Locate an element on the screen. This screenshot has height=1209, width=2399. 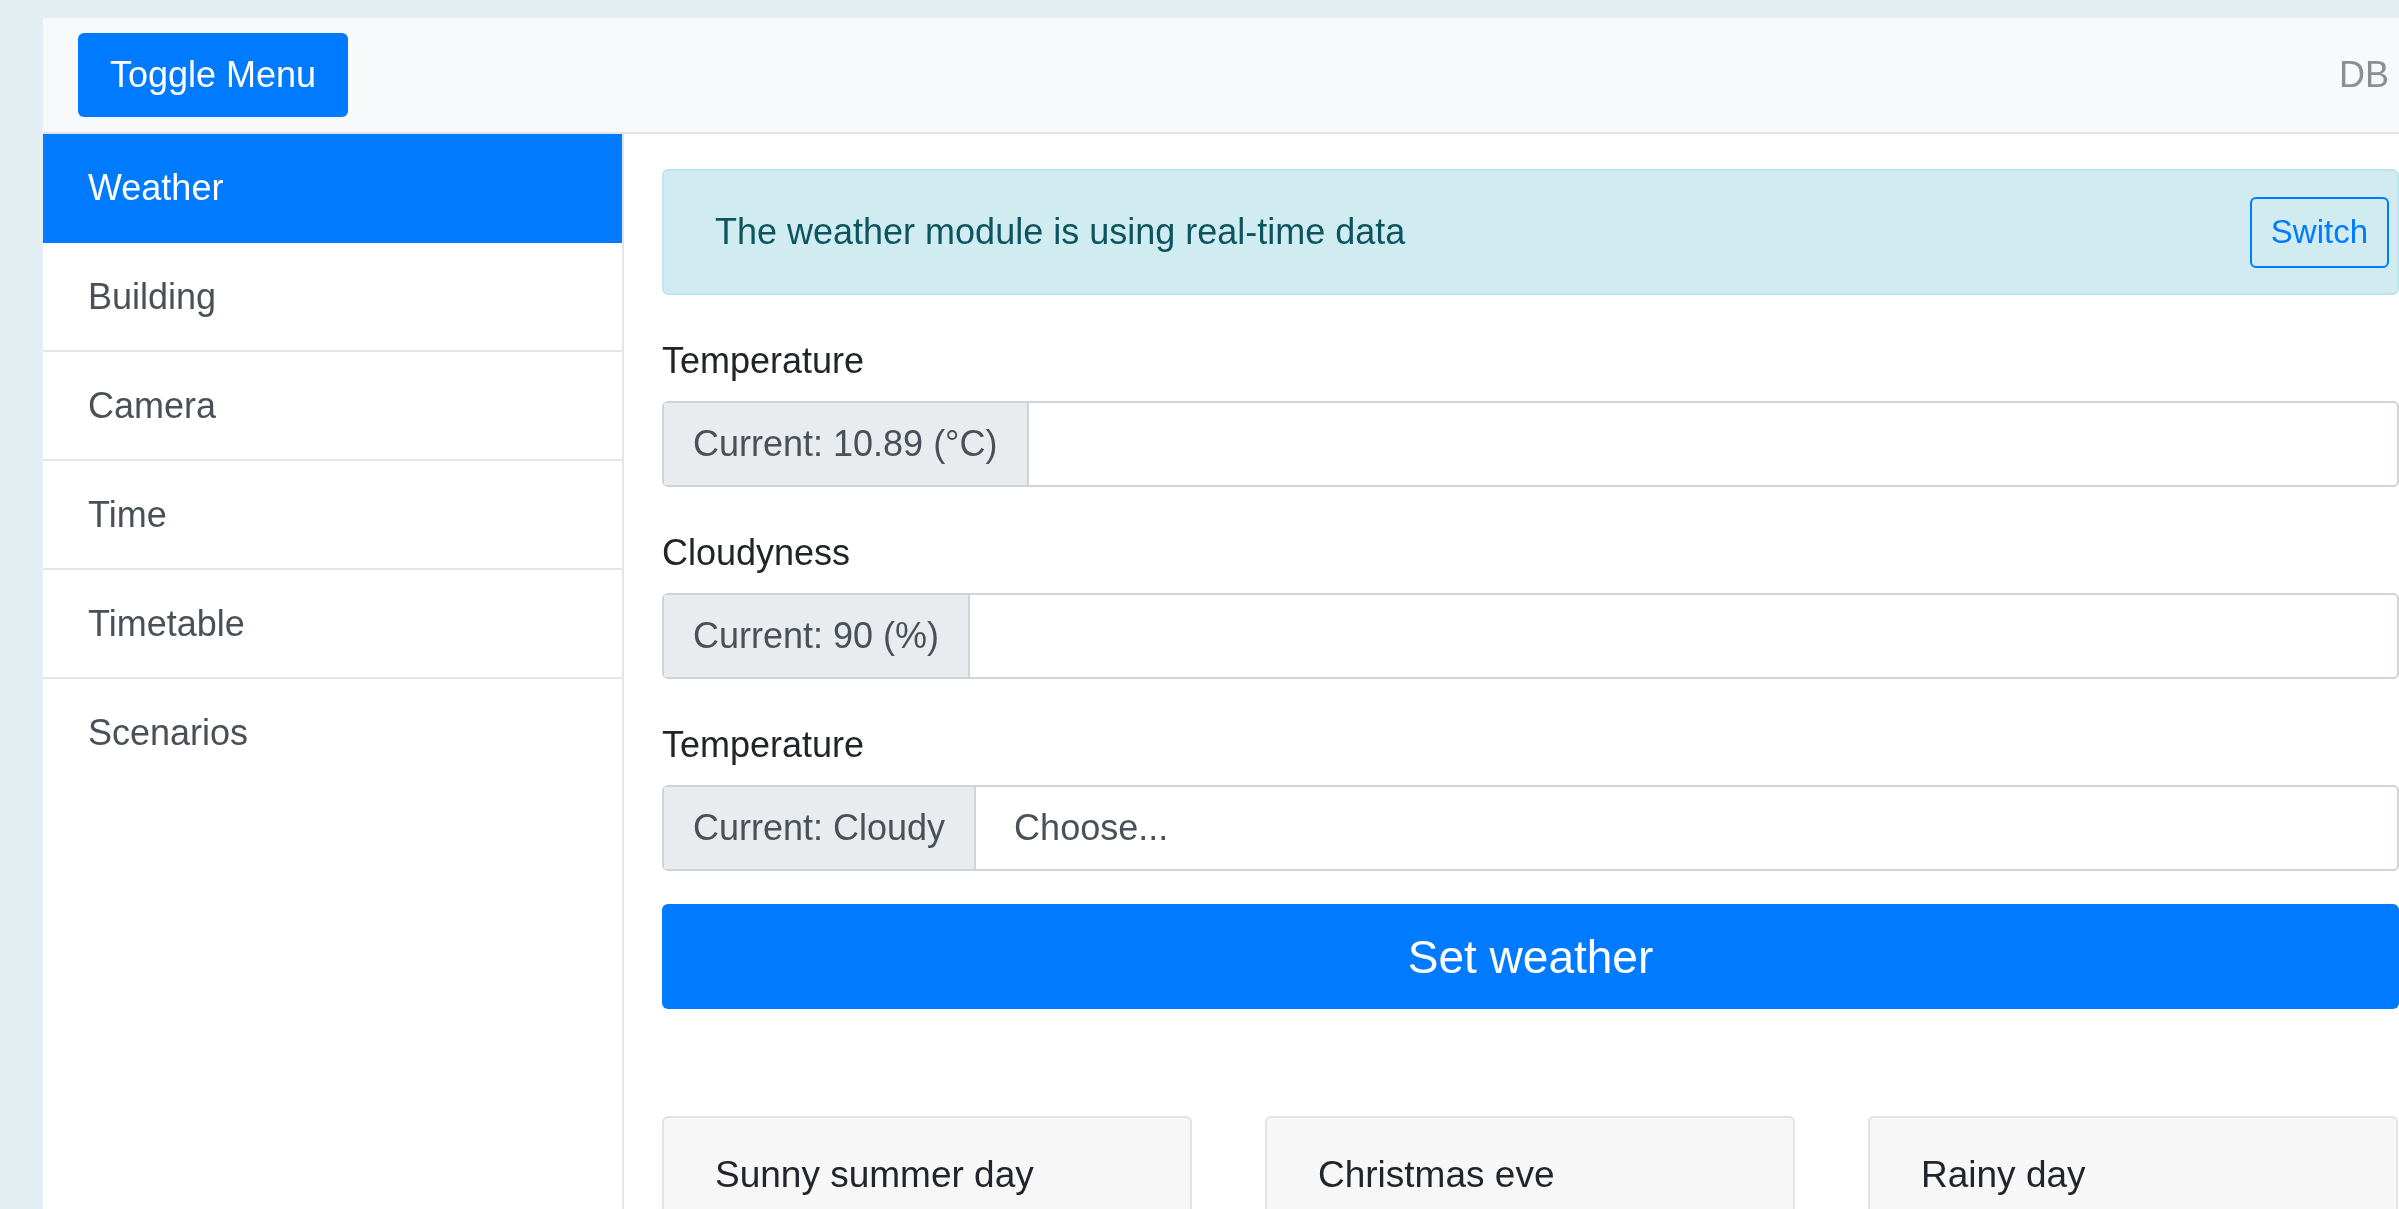
toggle-menu-button: Toggle Menu is located at coordinates (213, 75).